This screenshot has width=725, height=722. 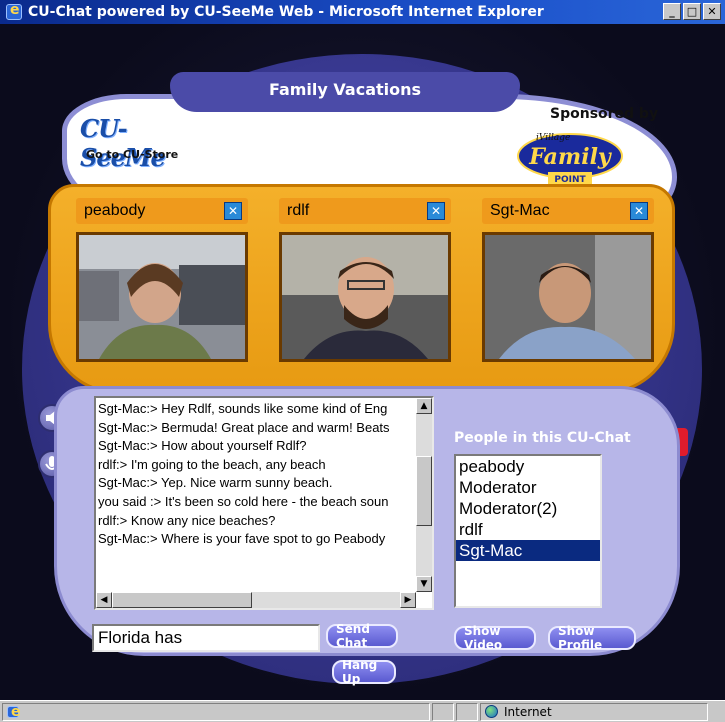 What do you see at coordinates (365, 211) in the screenshot?
I see `video-label: rdlf ✕` at bounding box center [365, 211].